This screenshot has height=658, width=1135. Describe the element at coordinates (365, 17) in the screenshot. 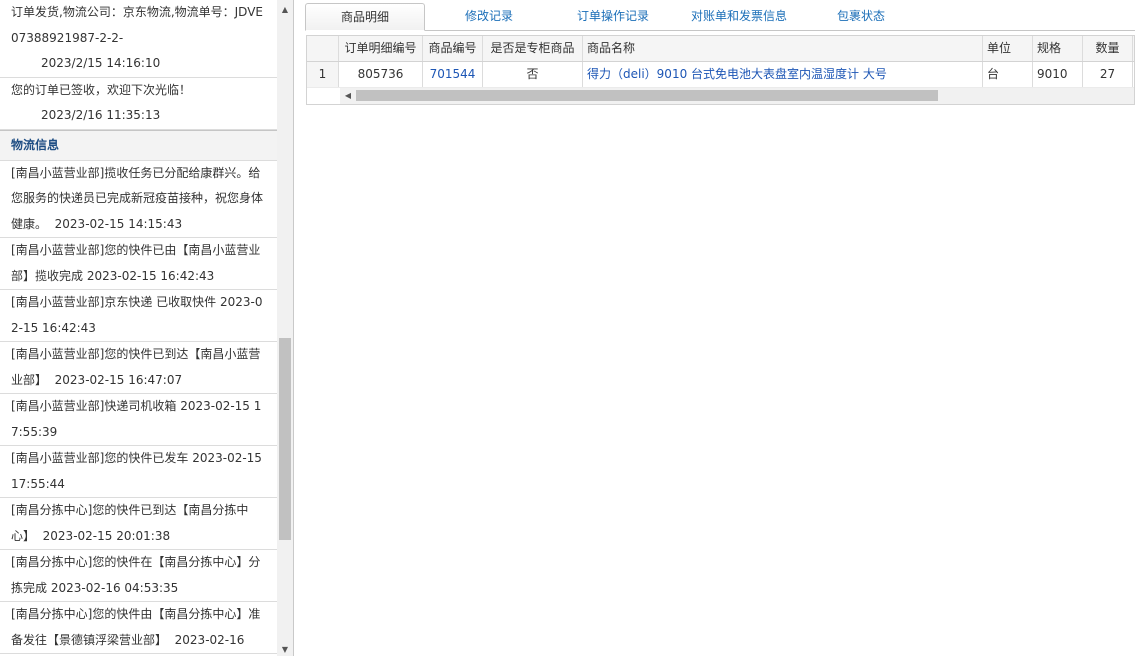

I see `tab-product-details: 商品明细` at that location.